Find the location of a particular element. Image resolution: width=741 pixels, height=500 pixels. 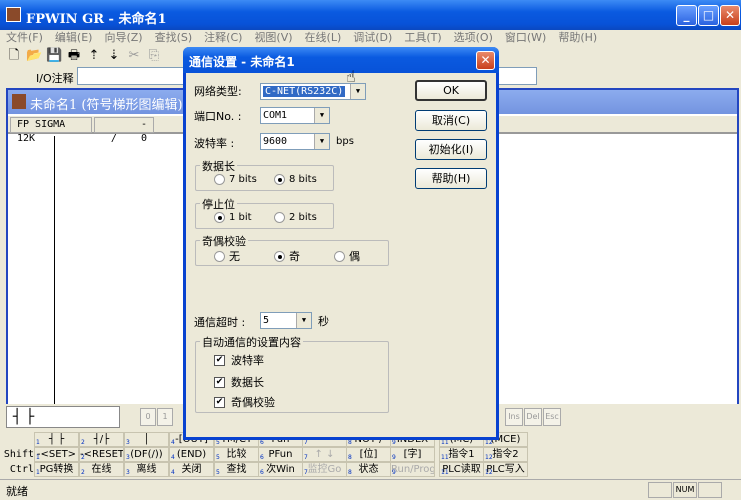

help-button: 帮助(H) is located at coordinates (451, 178).